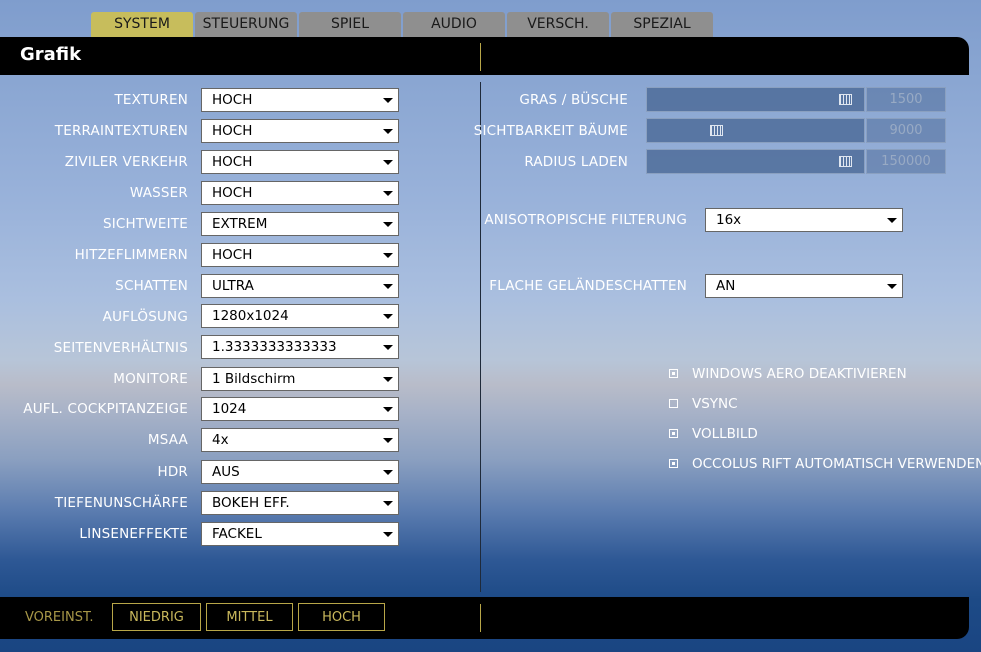 The width and height of the screenshot is (981, 652). I want to click on slider-value-gras: 1500, so click(906, 99).